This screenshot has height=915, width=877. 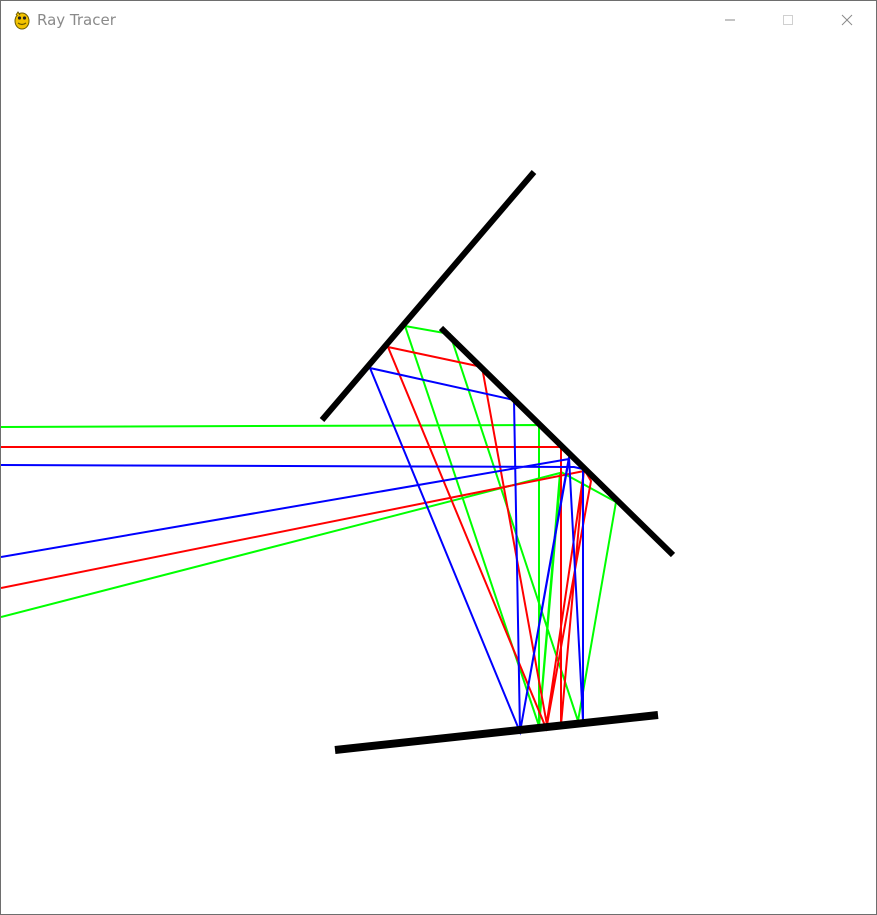 I want to click on minimize-icon, so click(x=730, y=20).